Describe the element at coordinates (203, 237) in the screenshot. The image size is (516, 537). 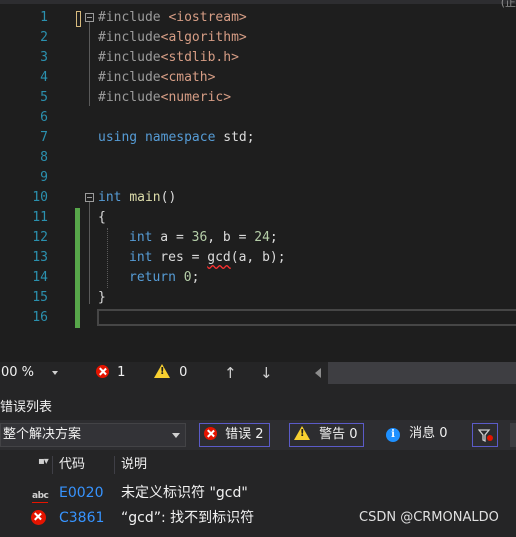
I see `line-content: int a = 36, b = 24;` at that location.